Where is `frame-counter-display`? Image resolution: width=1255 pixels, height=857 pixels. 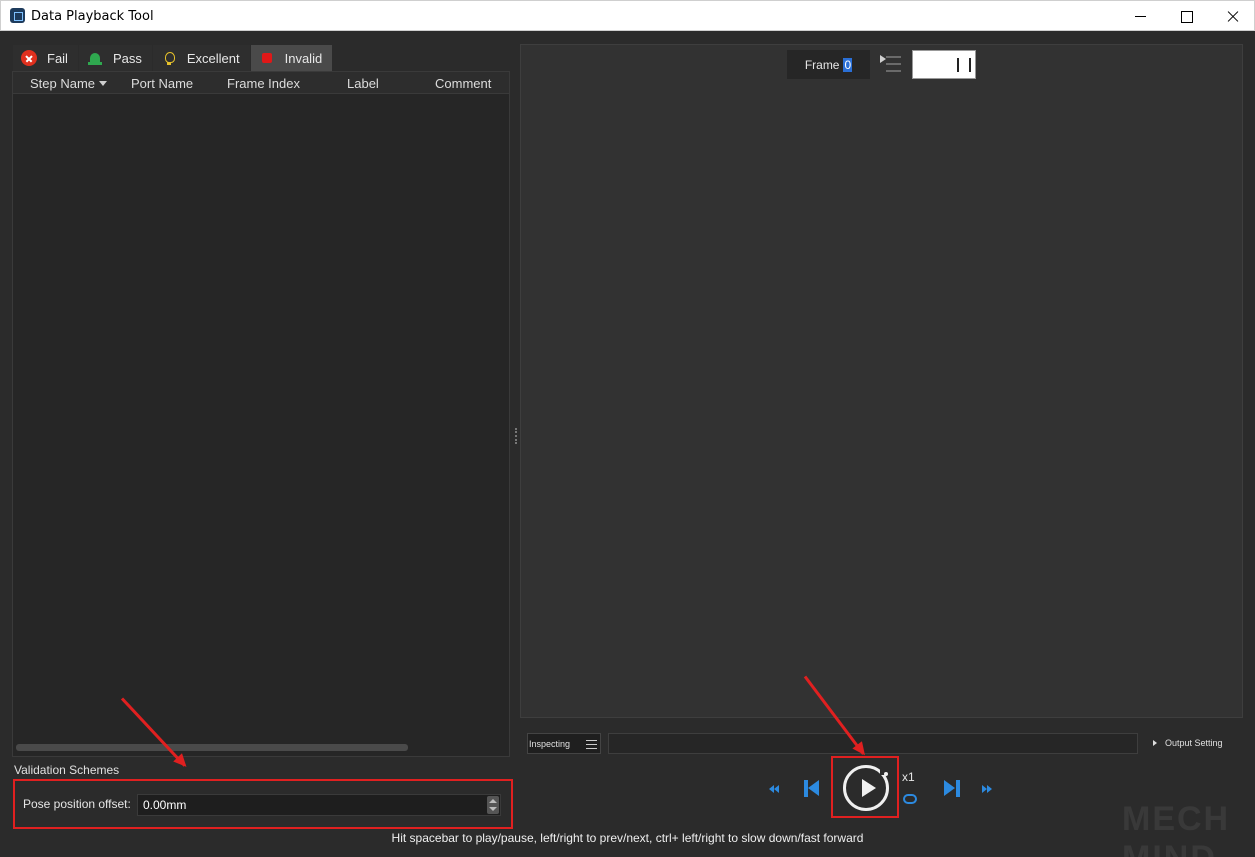 frame-counter-display is located at coordinates (944, 64).